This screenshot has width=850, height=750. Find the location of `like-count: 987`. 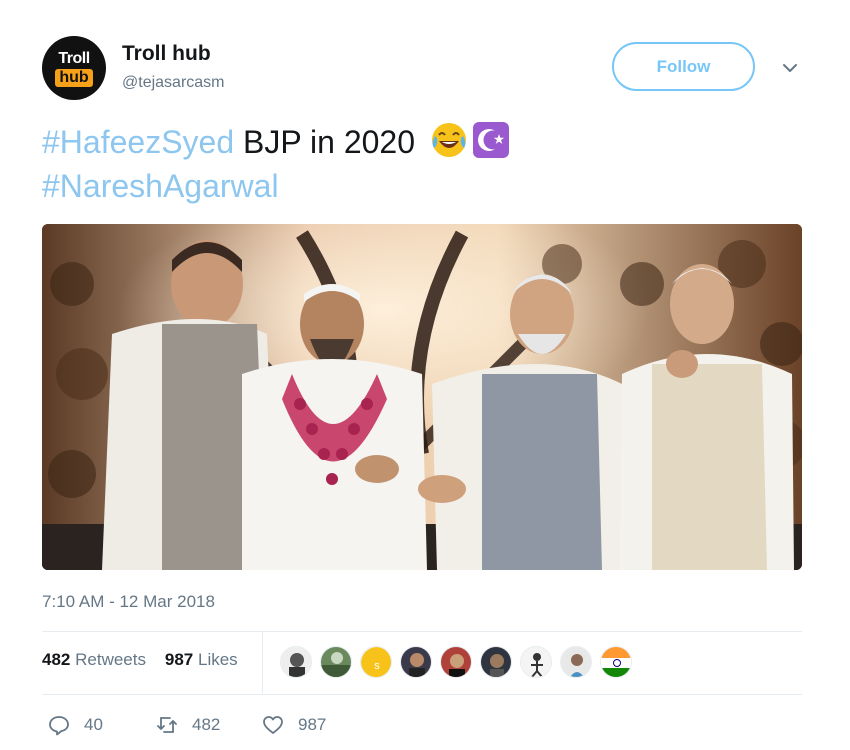

like-count: 987 is located at coordinates (312, 724).